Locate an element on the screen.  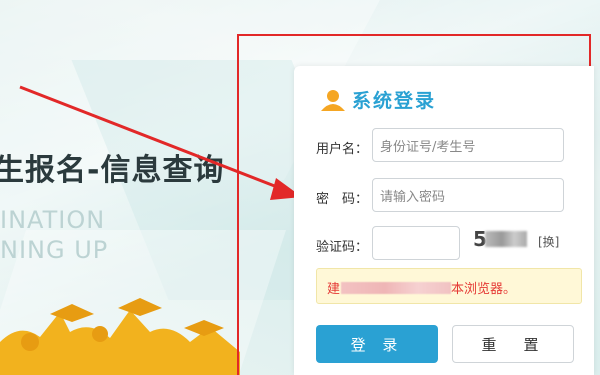
graduation-crowd-illustration is located at coordinates (120, 336).